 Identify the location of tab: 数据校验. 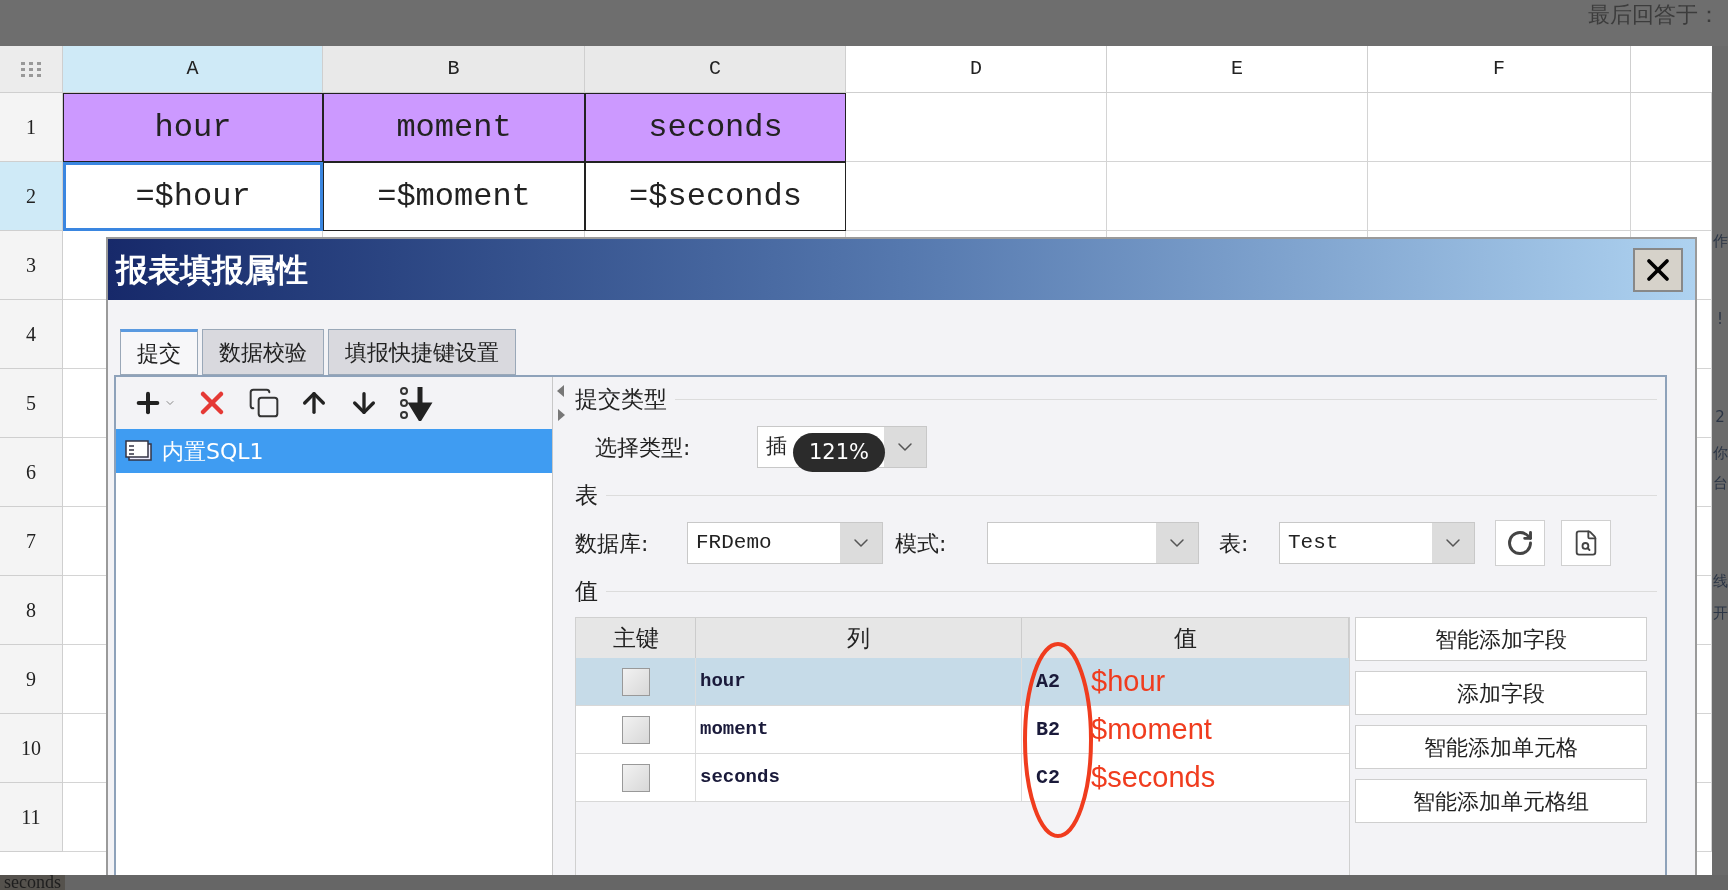
(263, 352).